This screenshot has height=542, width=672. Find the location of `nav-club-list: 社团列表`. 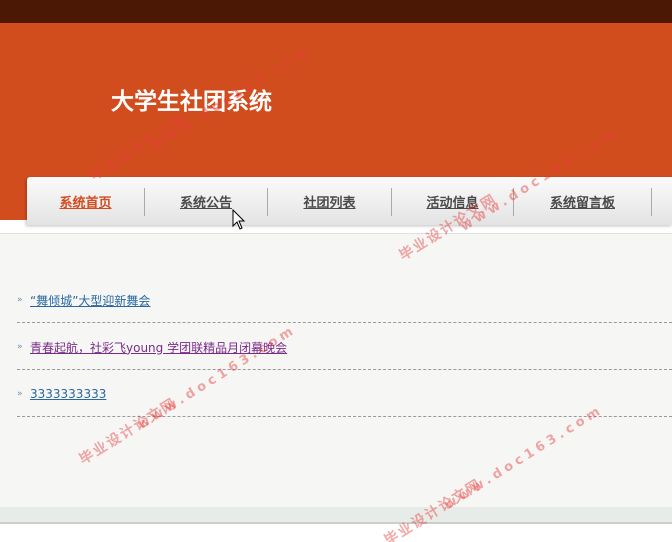

nav-club-list: 社团列表 is located at coordinates (329, 201).